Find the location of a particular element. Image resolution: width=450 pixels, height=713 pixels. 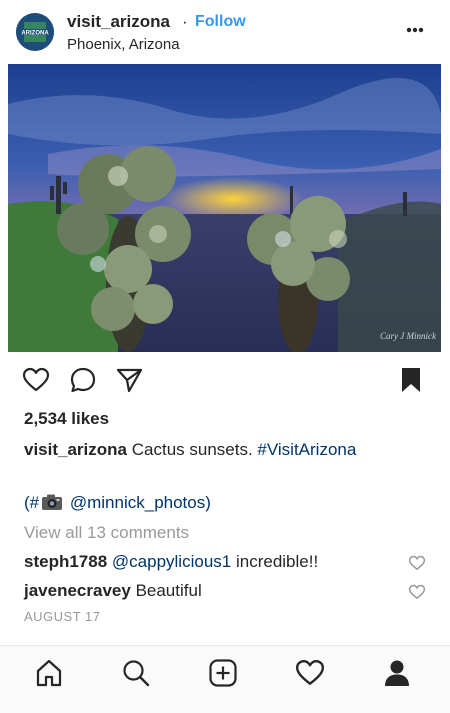

comment-icon is located at coordinates (83, 380).